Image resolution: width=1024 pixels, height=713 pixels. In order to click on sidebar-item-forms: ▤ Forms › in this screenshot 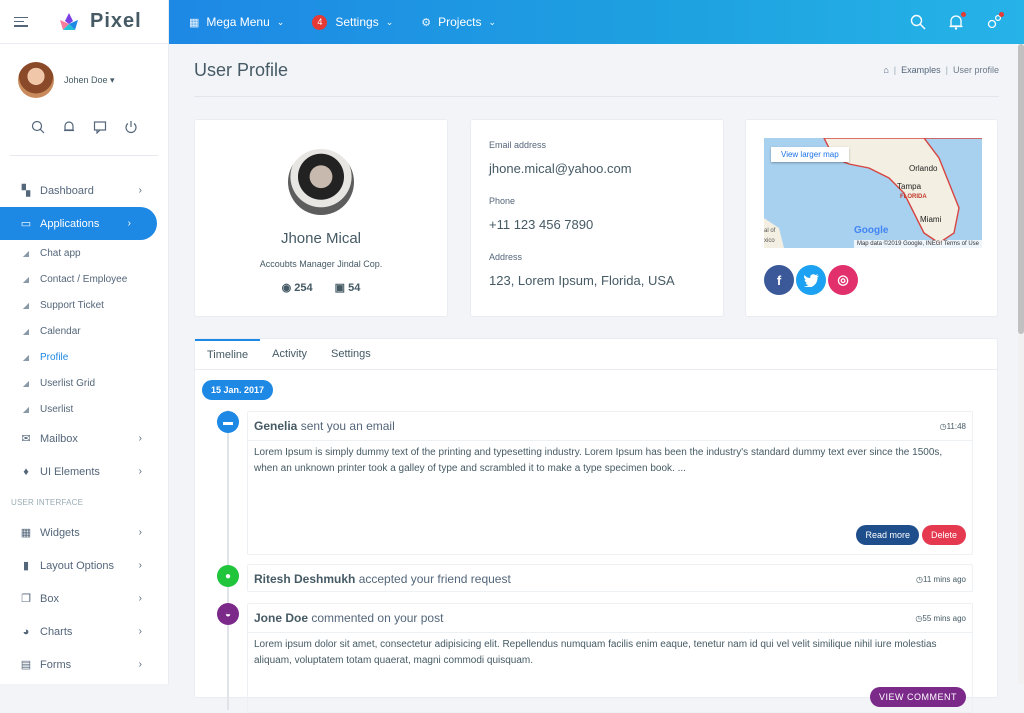, I will do `click(84, 664)`.